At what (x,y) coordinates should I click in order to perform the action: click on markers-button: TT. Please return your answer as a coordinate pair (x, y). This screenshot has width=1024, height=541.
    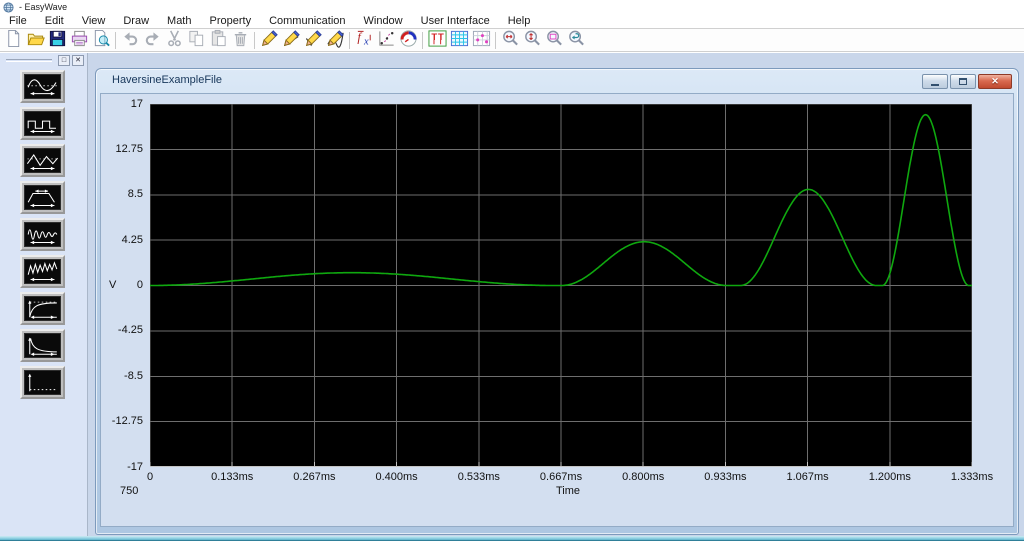
    Looking at the image, I should click on (437, 40).